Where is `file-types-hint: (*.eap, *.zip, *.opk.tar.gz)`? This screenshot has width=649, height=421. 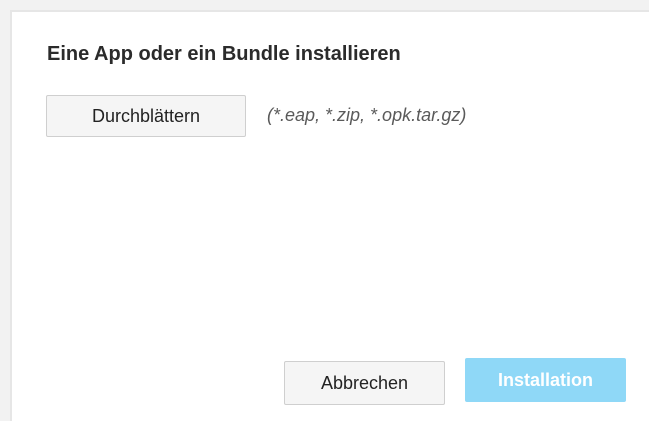
file-types-hint: (*.eap, *.zip, *.opk.tar.gz) is located at coordinates (367, 115).